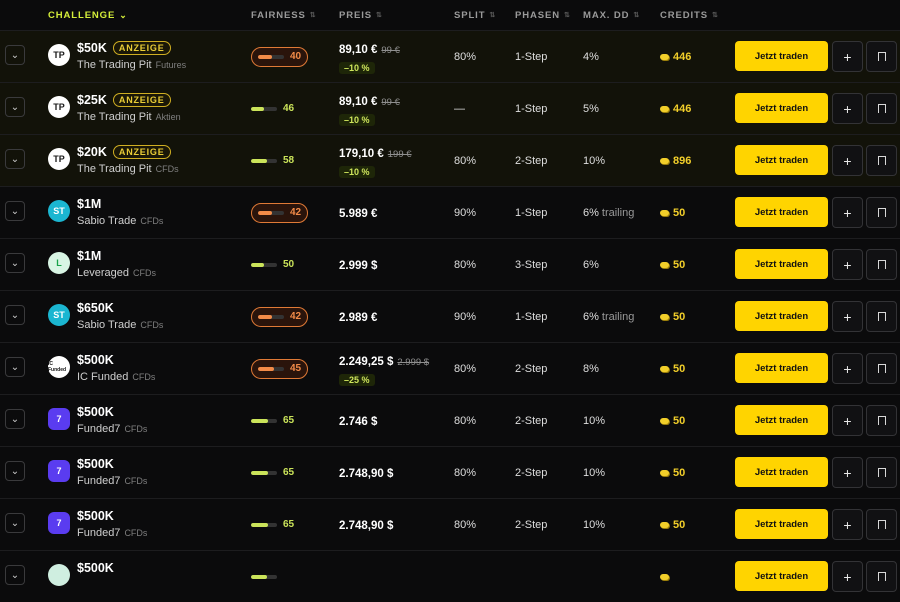  Describe the element at coordinates (259, 576) in the screenshot. I see `fairness-bar-fill` at that location.